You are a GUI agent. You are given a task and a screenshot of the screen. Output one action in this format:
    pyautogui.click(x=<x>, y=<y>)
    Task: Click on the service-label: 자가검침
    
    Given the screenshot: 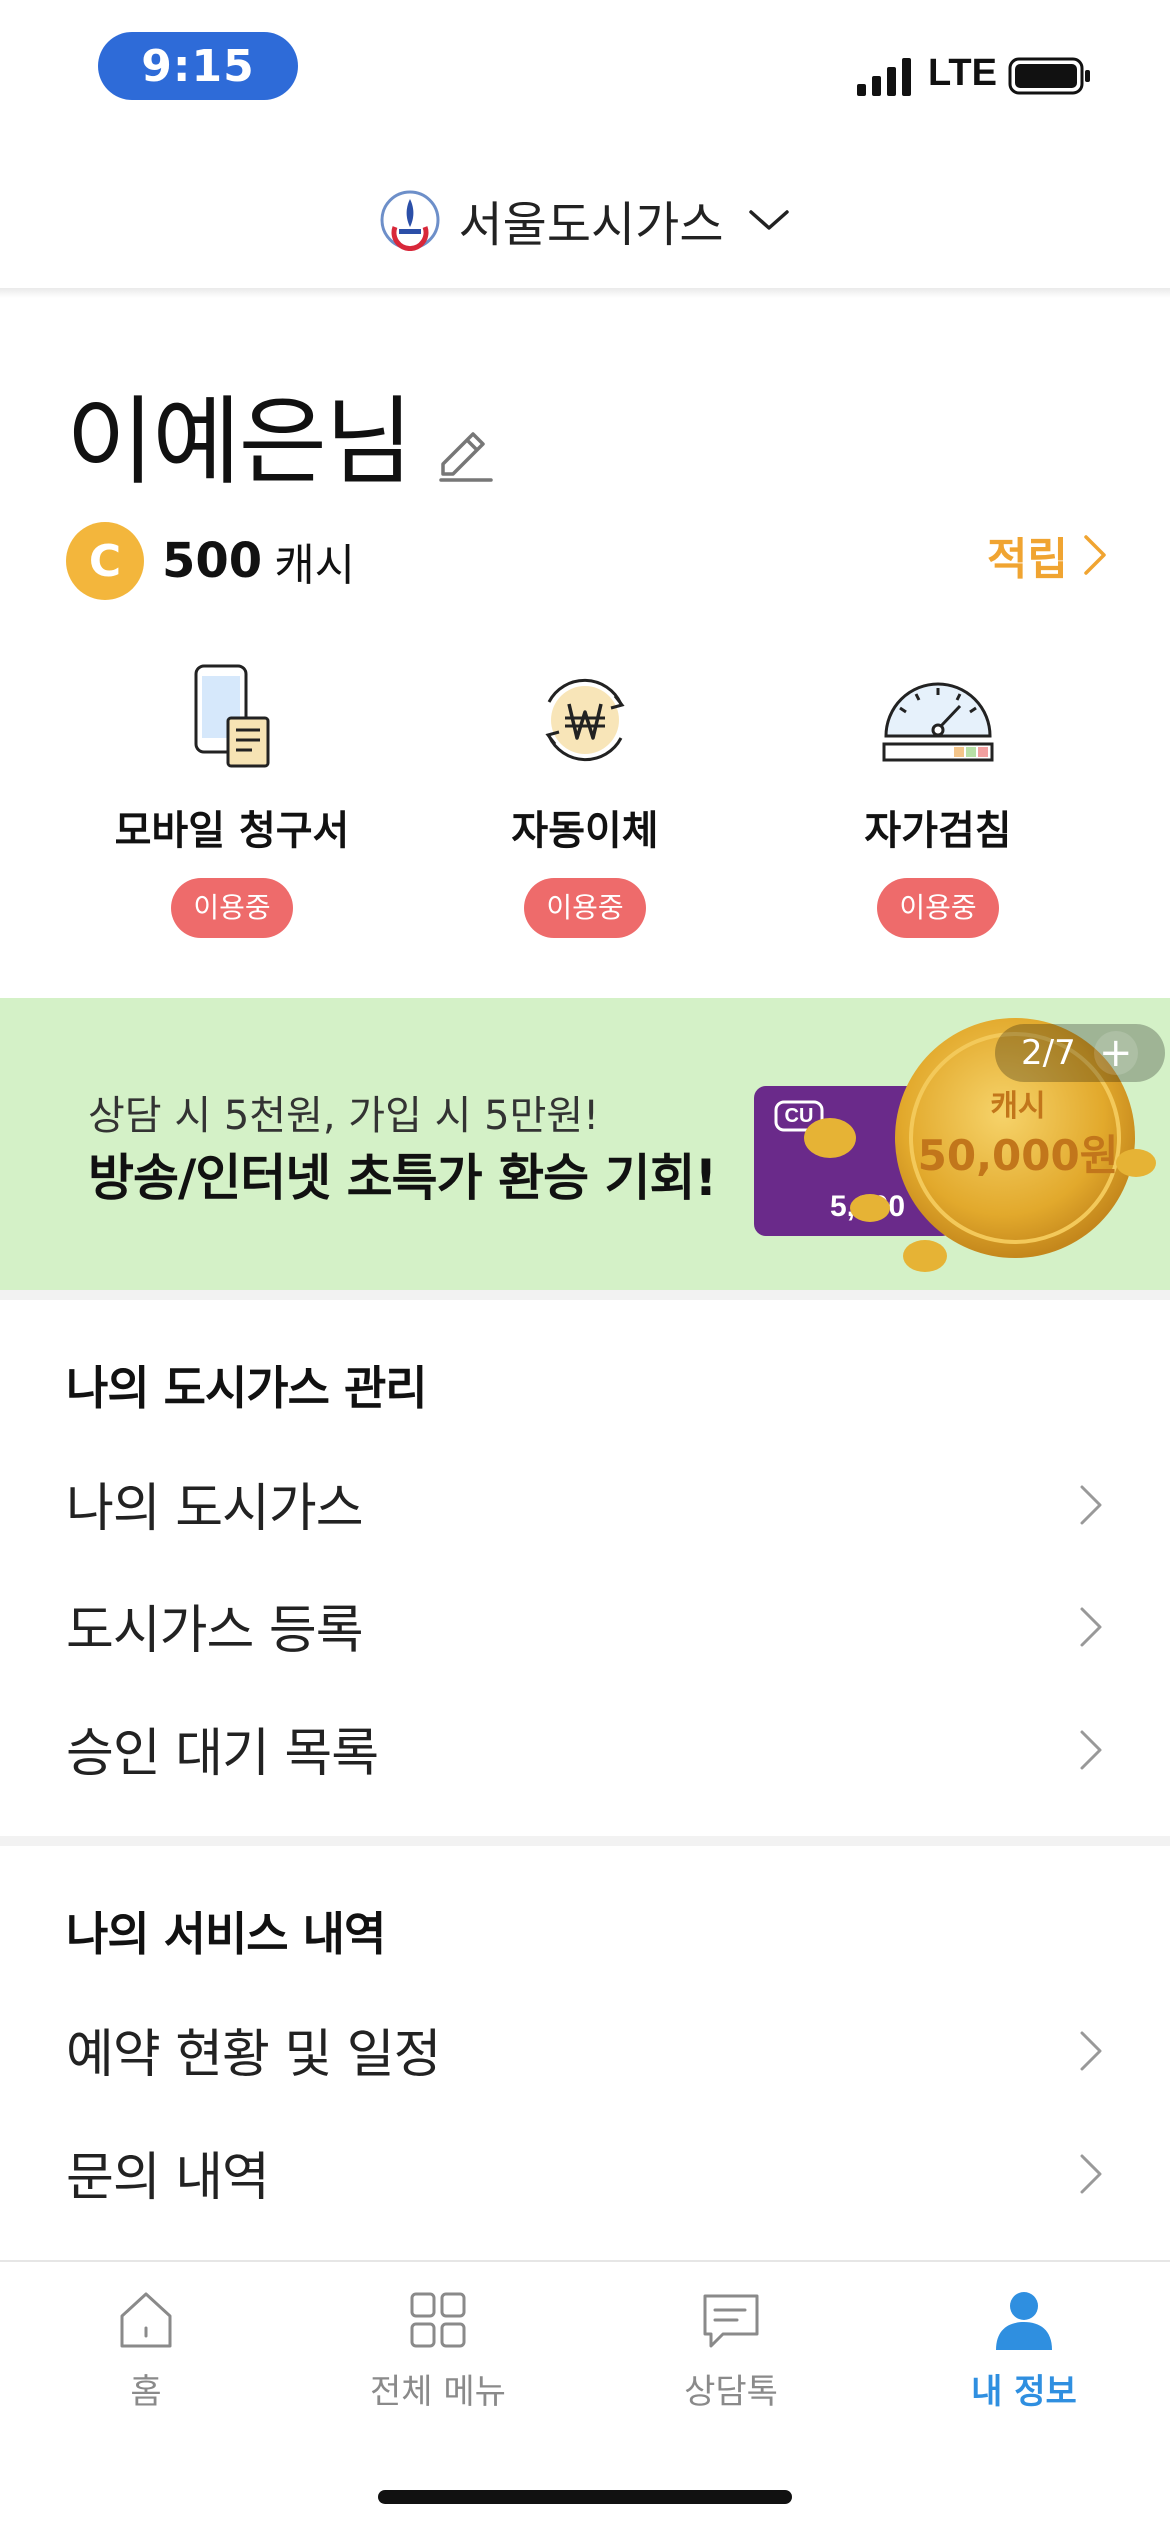 What is the action you would take?
    pyautogui.click(x=938, y=831)
    